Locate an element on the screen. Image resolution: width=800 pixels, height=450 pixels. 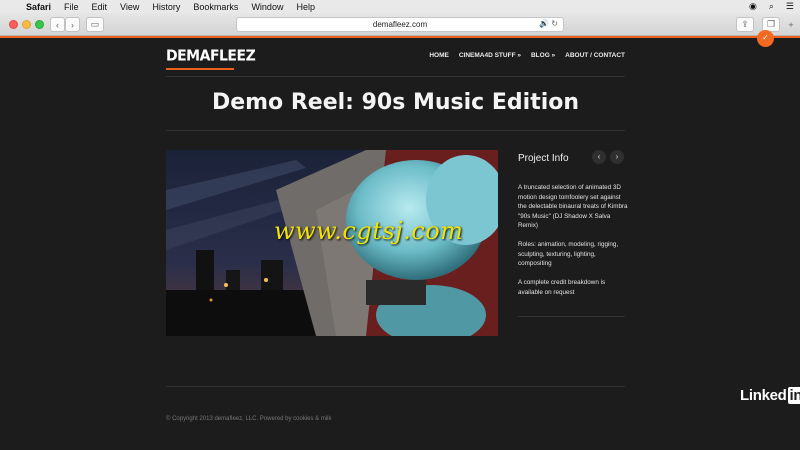
site-logo: DEMAFLEEZ is located at coordinates (211, 56).